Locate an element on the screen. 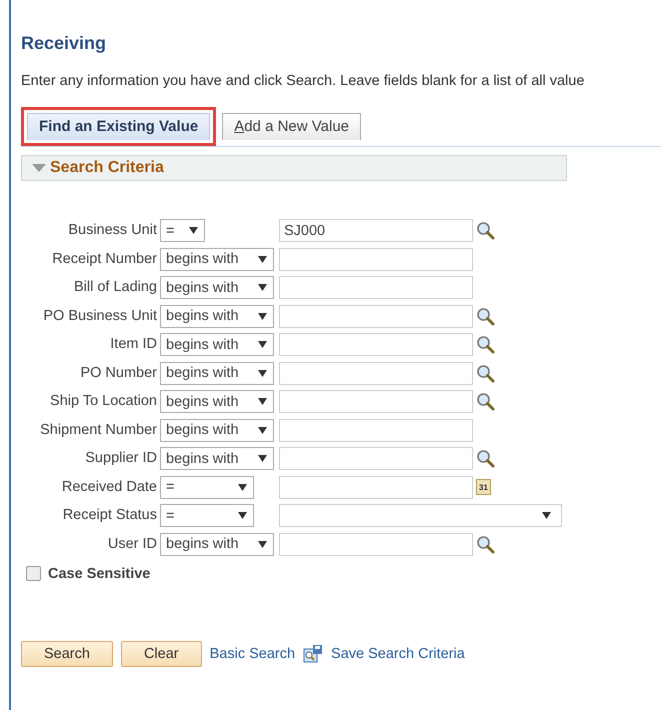  link: Basic Search is located at coordinates (253, 654).